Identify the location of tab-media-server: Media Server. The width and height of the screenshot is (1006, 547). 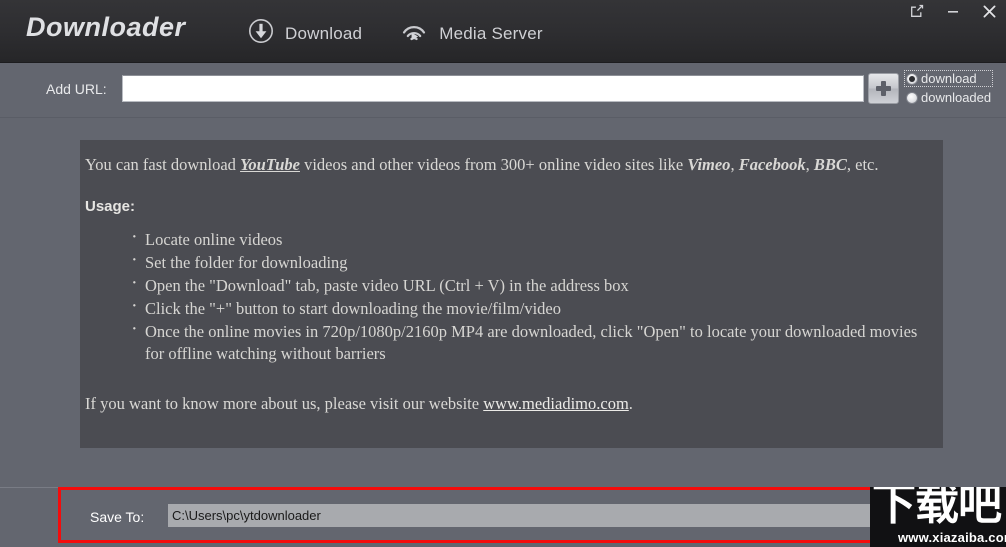
(471, 33).